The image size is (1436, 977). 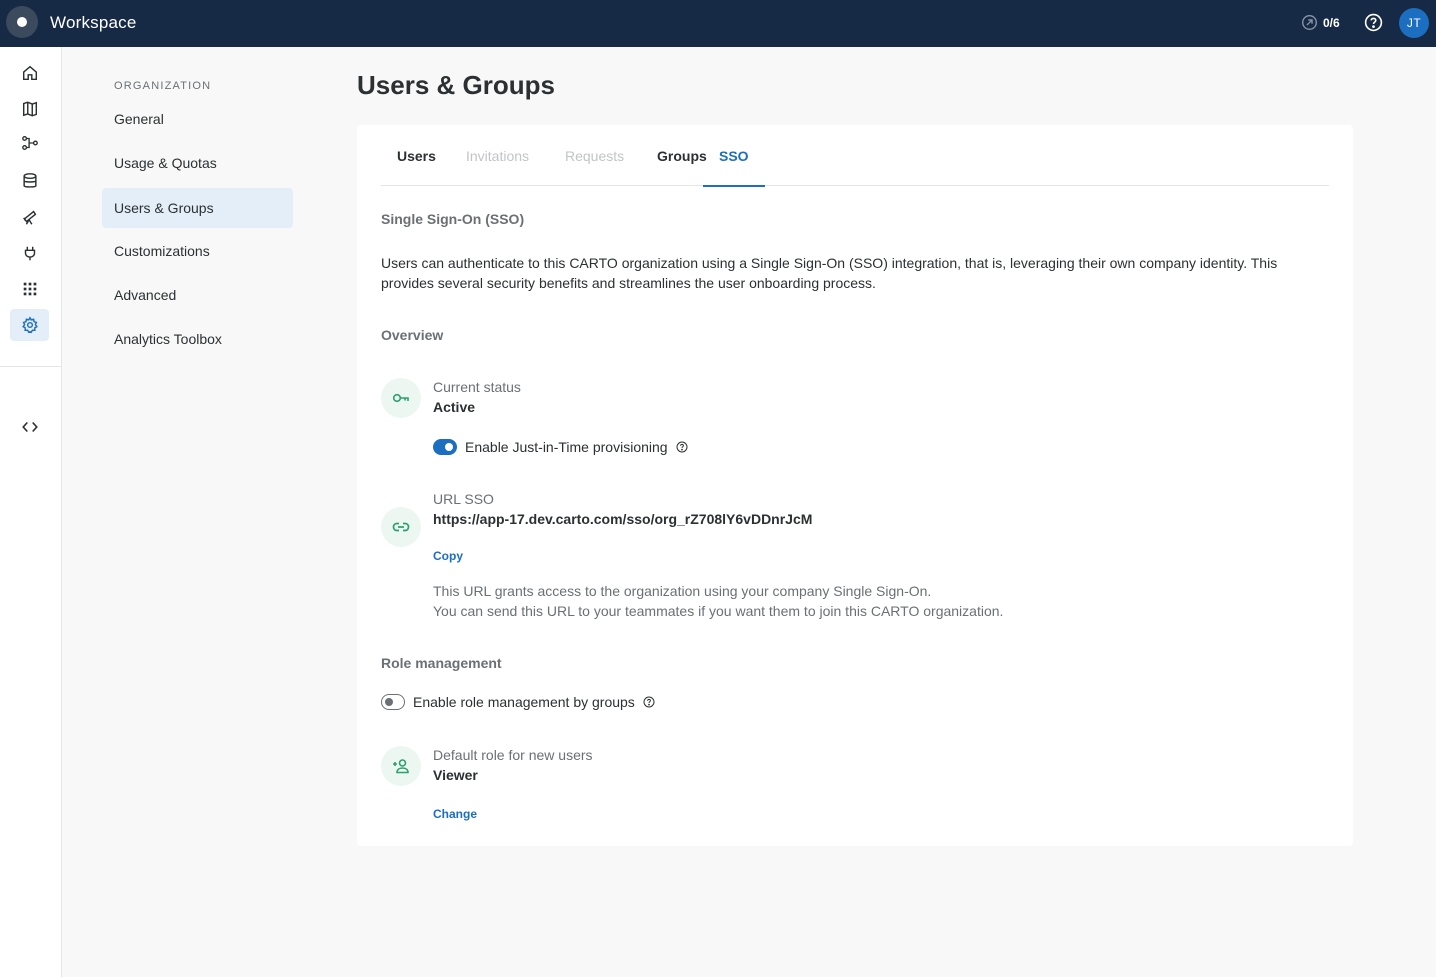 I want to click on developers-icon, so click(x=29, y=427).